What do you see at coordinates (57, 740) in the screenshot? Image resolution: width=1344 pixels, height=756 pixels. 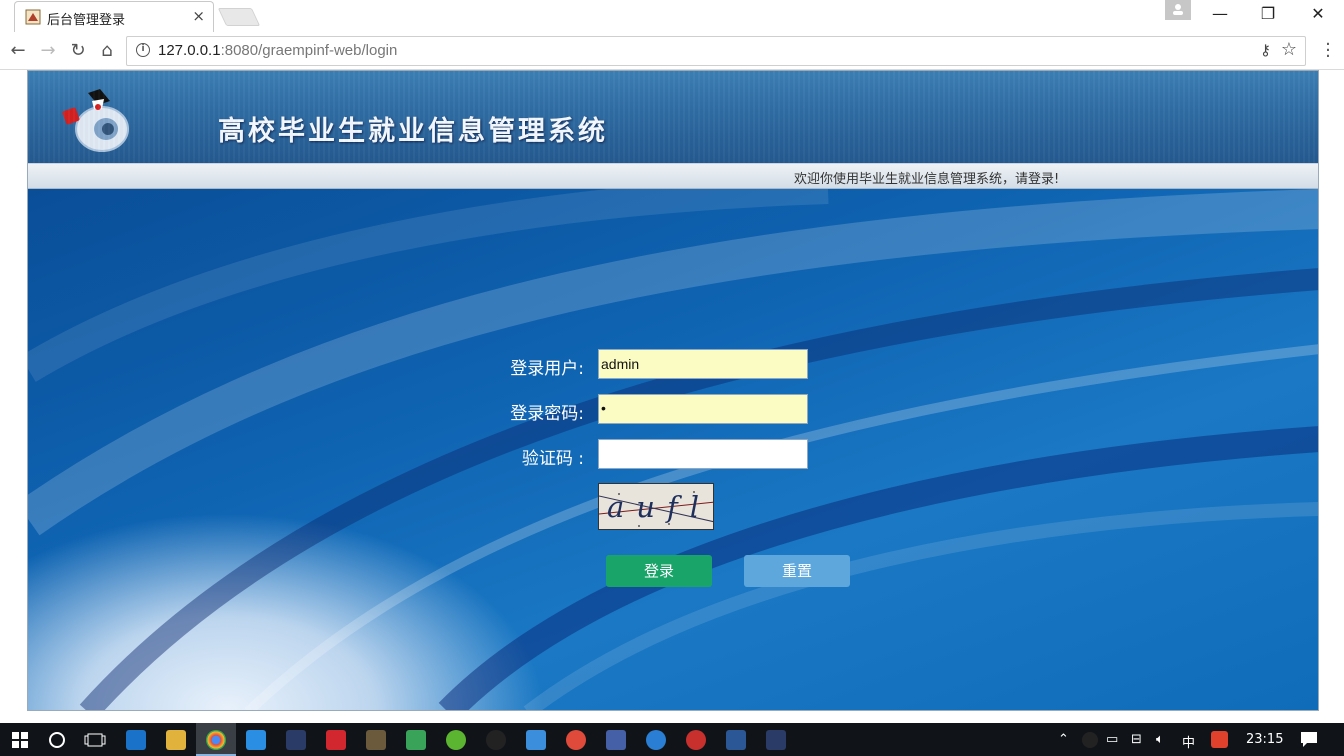 I see `cortana-icon` at bounding box center [57, 740].